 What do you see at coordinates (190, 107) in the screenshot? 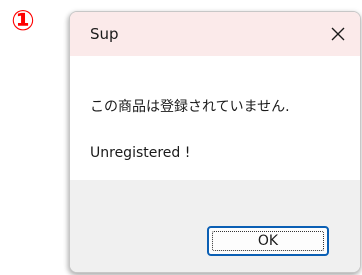
I see `message-japanese: この商品は登録されていません.` at bounding box center [190, 107].